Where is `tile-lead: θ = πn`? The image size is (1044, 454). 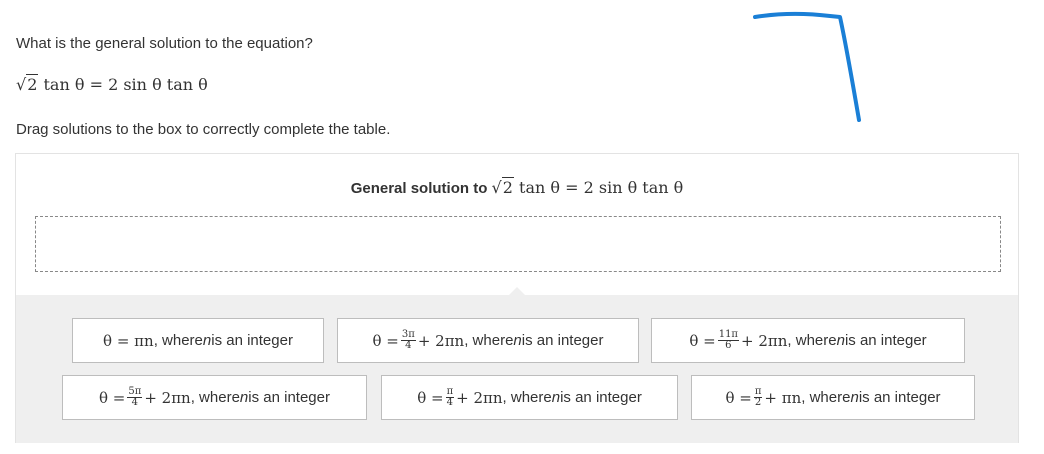
tile-lead: θ = πn is located at coordinates (128, 340).